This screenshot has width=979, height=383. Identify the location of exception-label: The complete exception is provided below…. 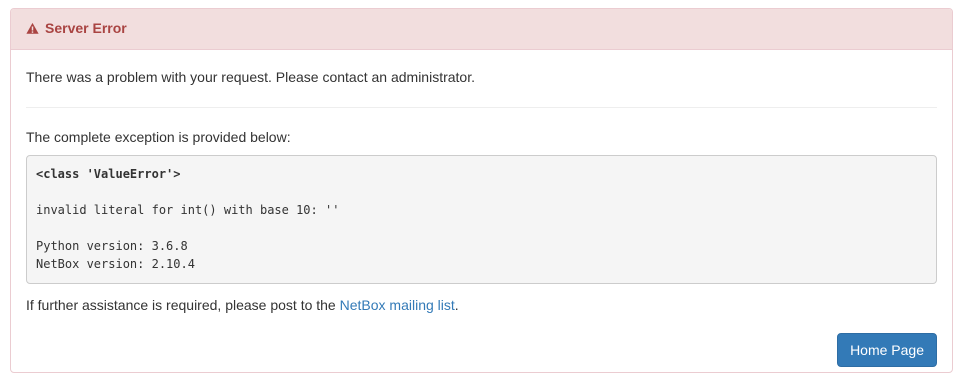
(158, 137).